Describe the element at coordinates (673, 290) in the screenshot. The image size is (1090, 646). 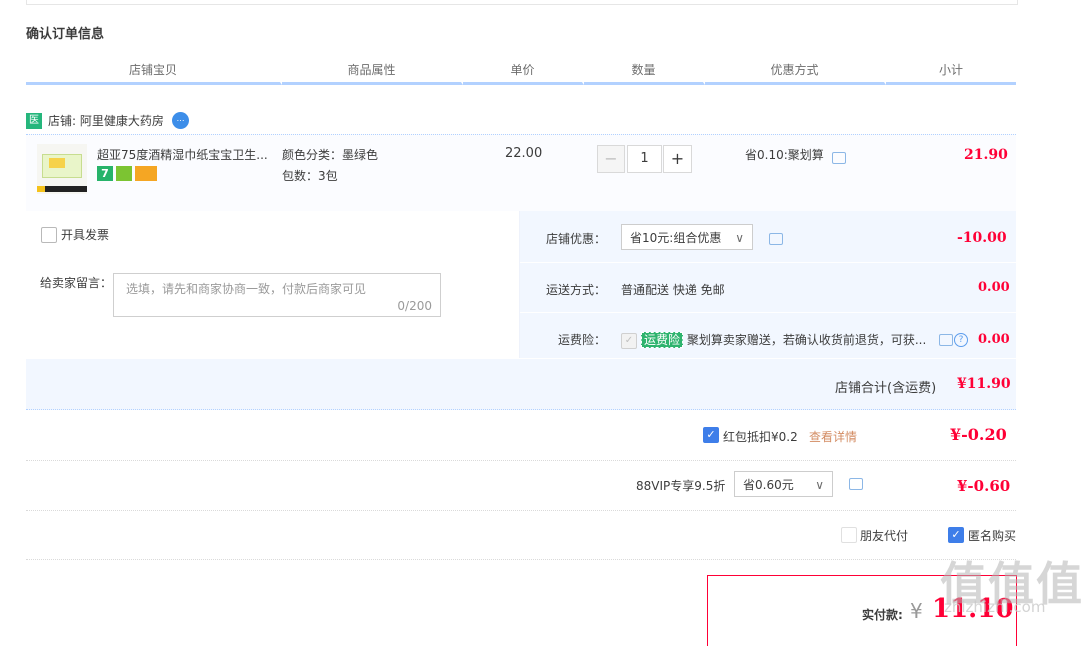
I see `shipping-value: 普通配送 快递 免邮` at that location.